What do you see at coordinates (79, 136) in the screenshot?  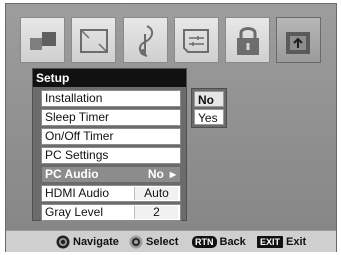 I see `menu-item-label: On/Off Timer` at bounding box center [79, 136].